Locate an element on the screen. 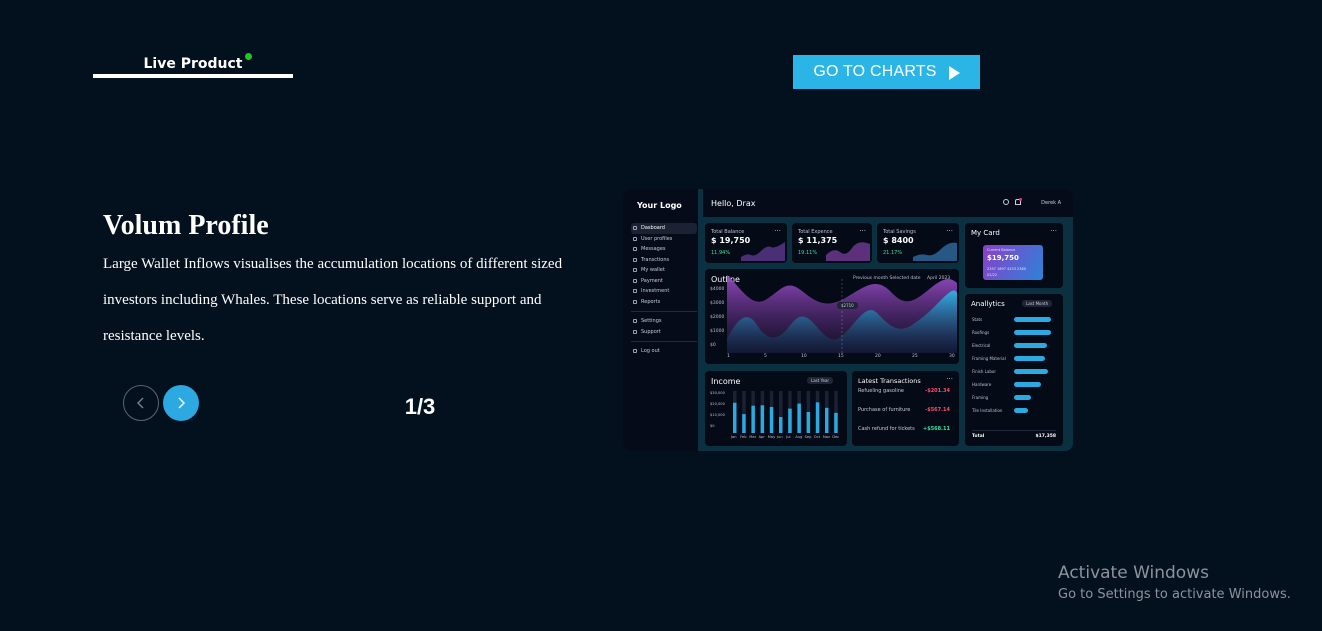 The width and height of the screenshot is (1322, 631). my-card-title: My Card is located at coordinates (985, 233).